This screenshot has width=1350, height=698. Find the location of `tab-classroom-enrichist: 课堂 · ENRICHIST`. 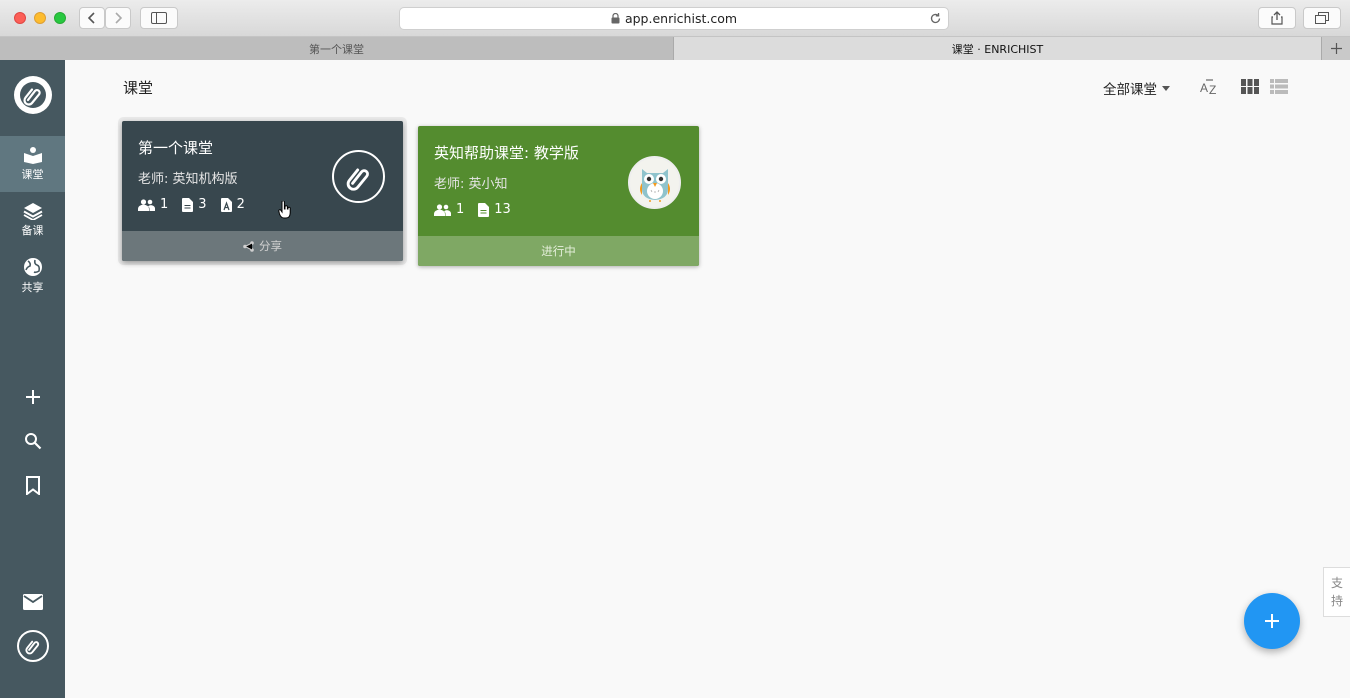

tab-classroom-enrichist: 课堂 · ENRICHIST is located at coordinates (998, 48).